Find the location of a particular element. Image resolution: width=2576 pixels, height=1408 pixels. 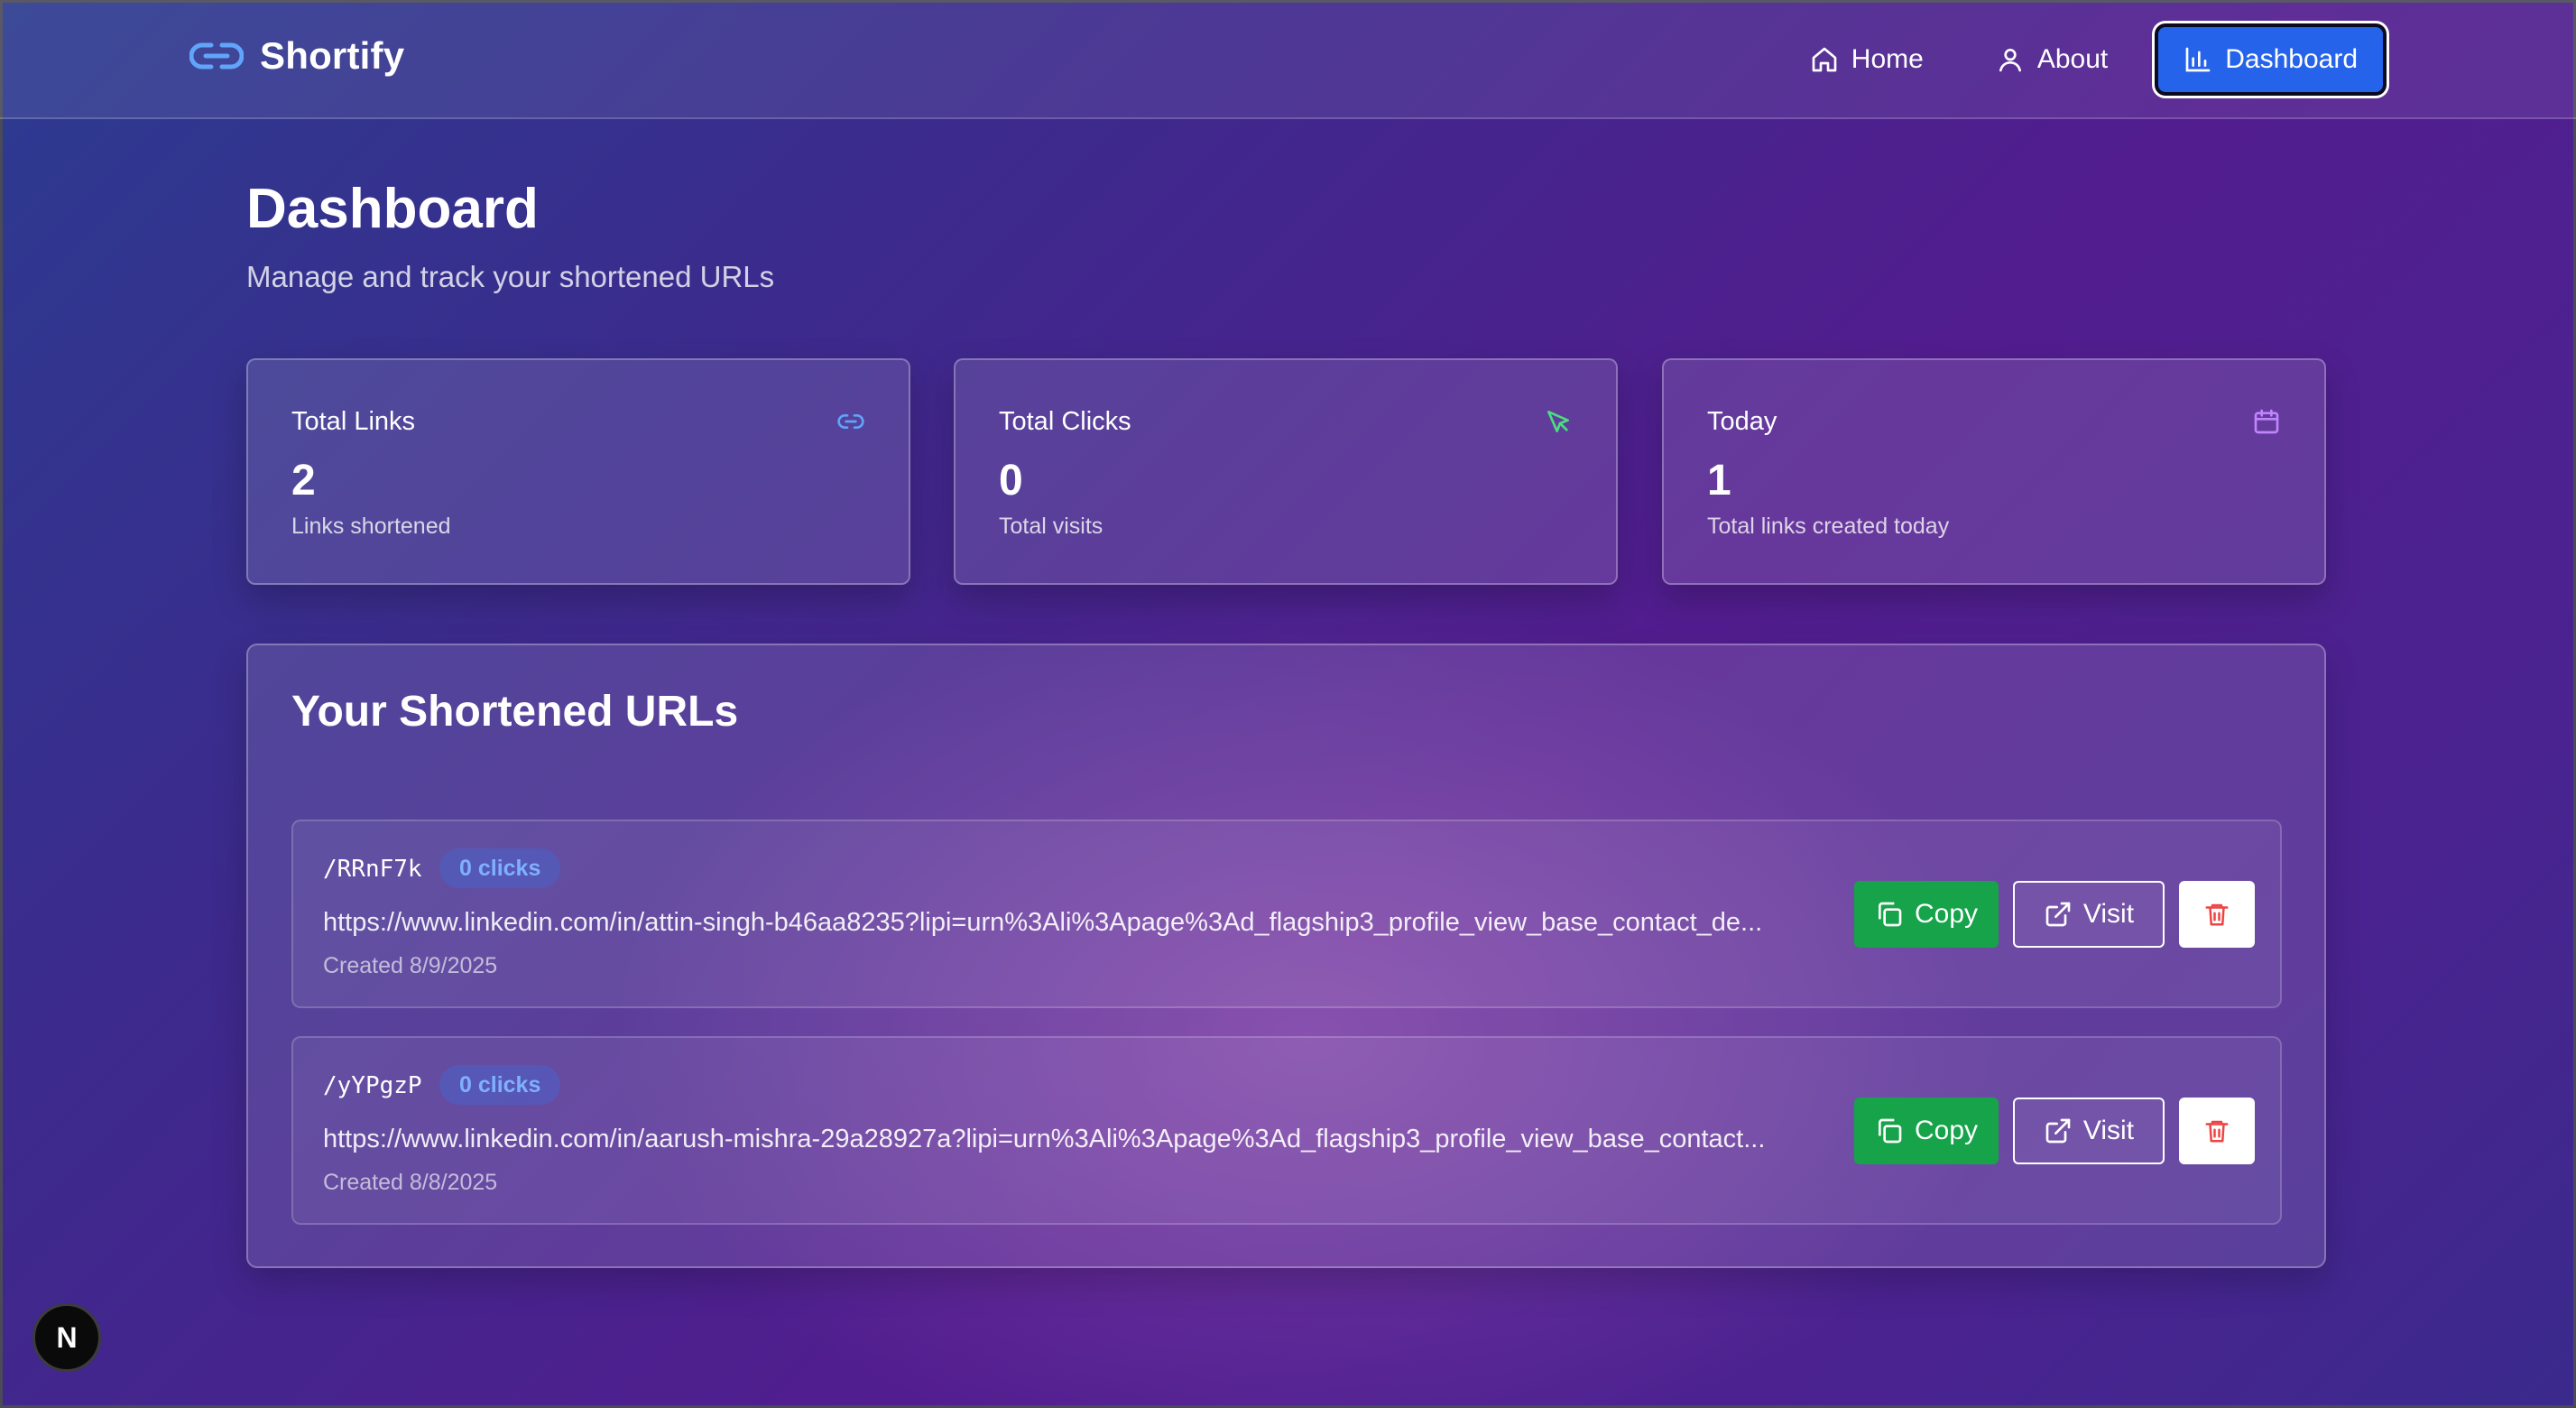

nav-dashboard-label: Dashboard is located at coordinates (2291, 59).